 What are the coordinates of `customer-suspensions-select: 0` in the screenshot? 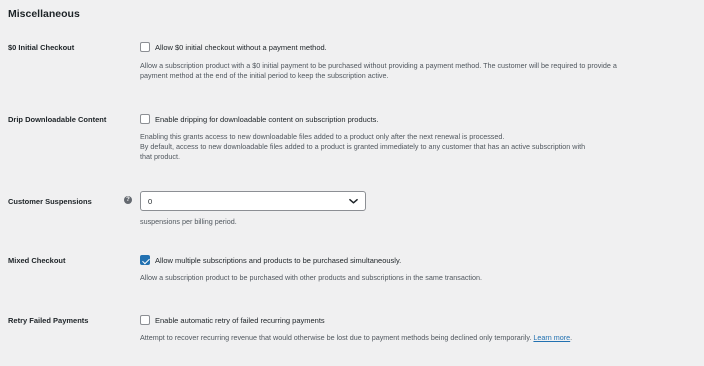 It's located at (253, 201).